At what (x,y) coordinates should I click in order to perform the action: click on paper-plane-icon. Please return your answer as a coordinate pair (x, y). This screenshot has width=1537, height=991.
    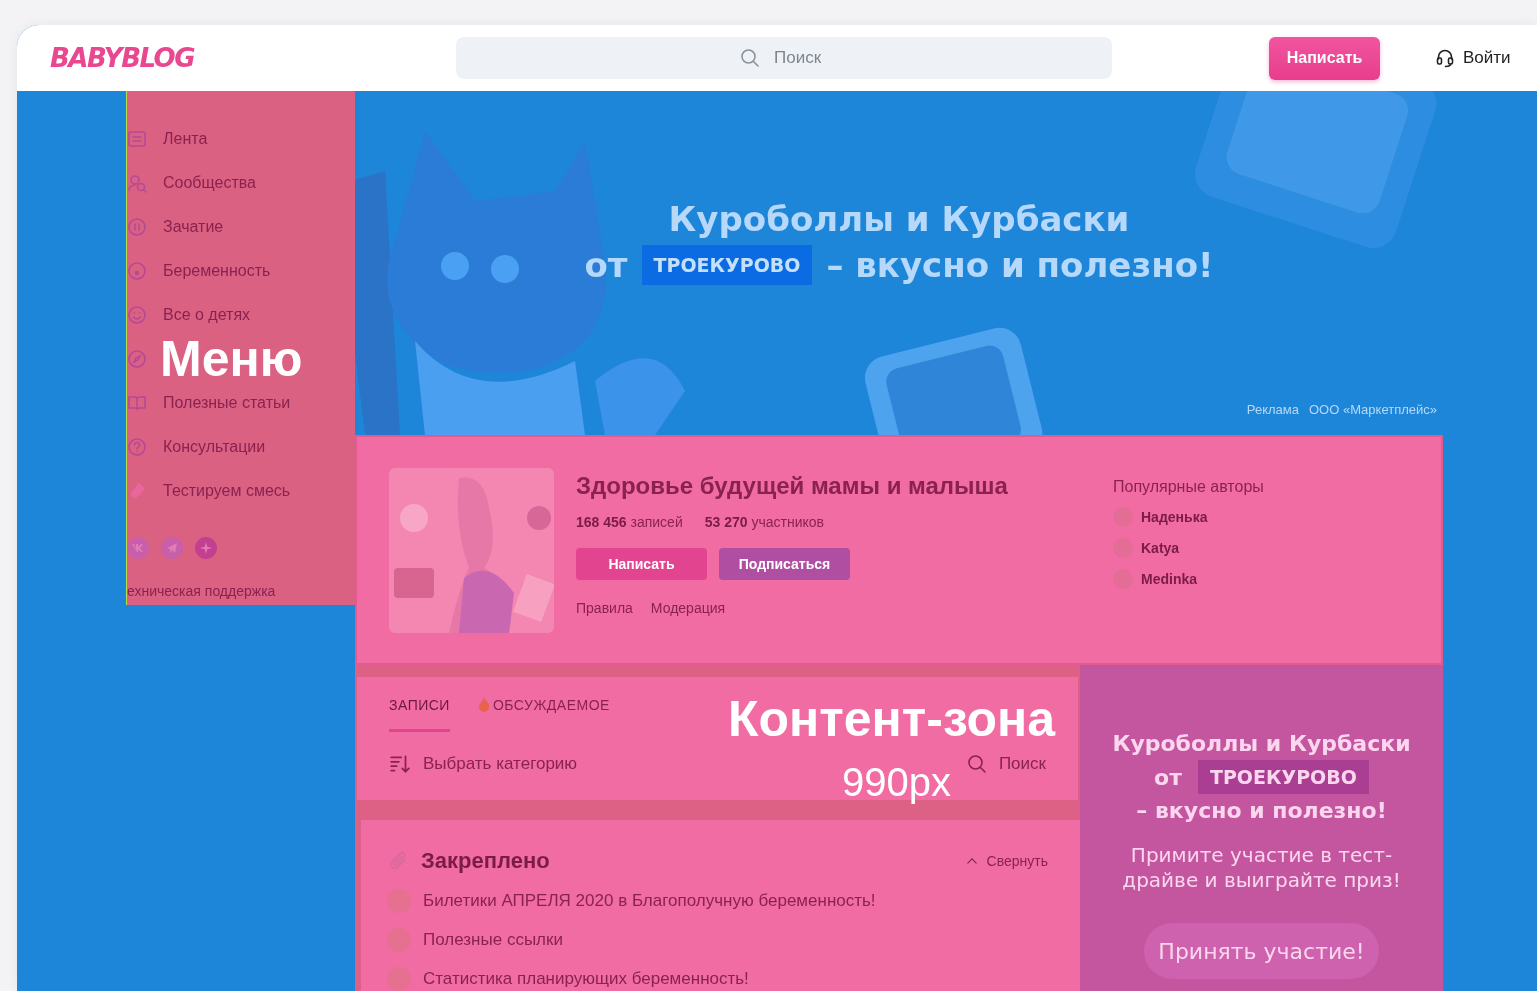
    Looking at the image, I should click on (172, 548).